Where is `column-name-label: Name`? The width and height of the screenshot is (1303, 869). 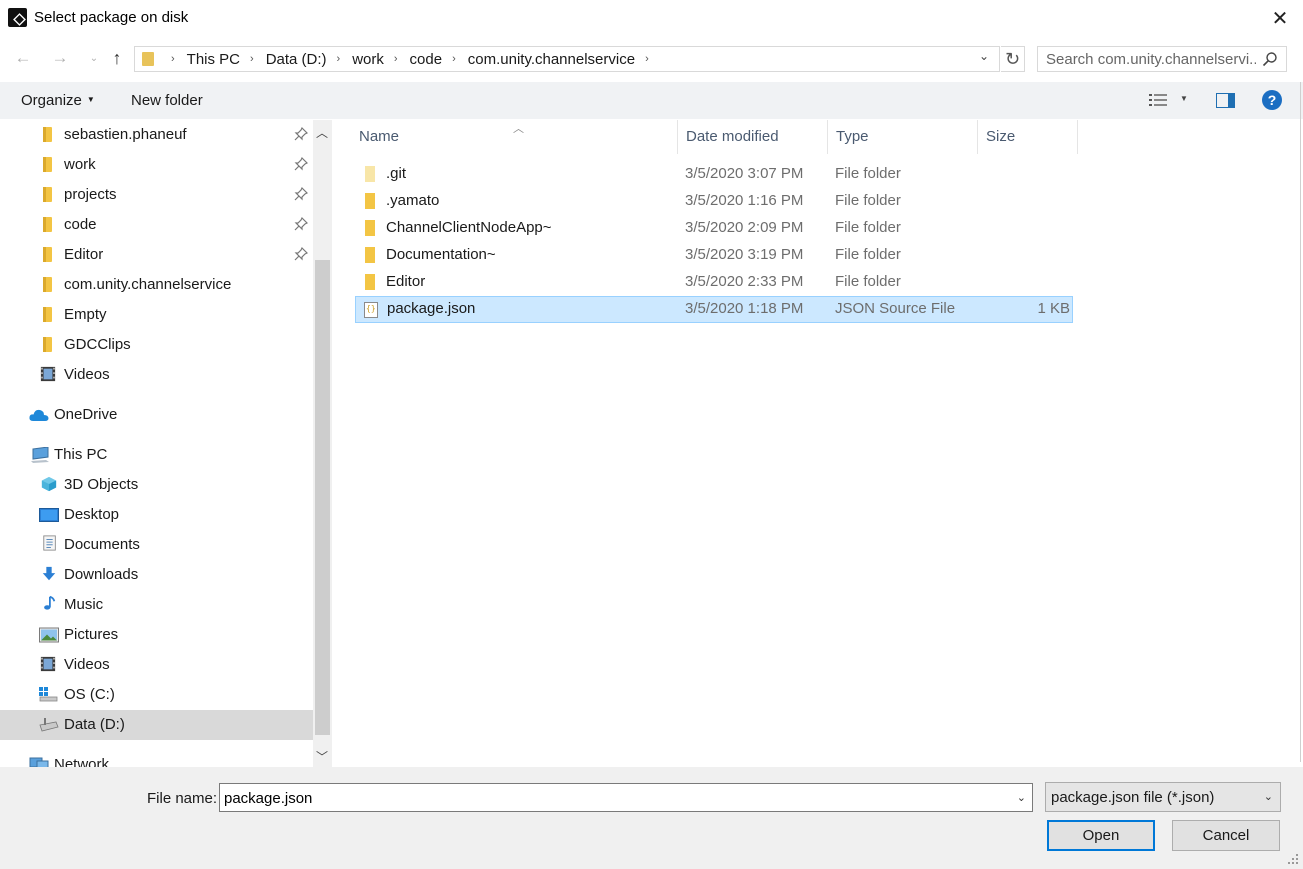
column-name-label: Name is located at coordinates (379, 136).